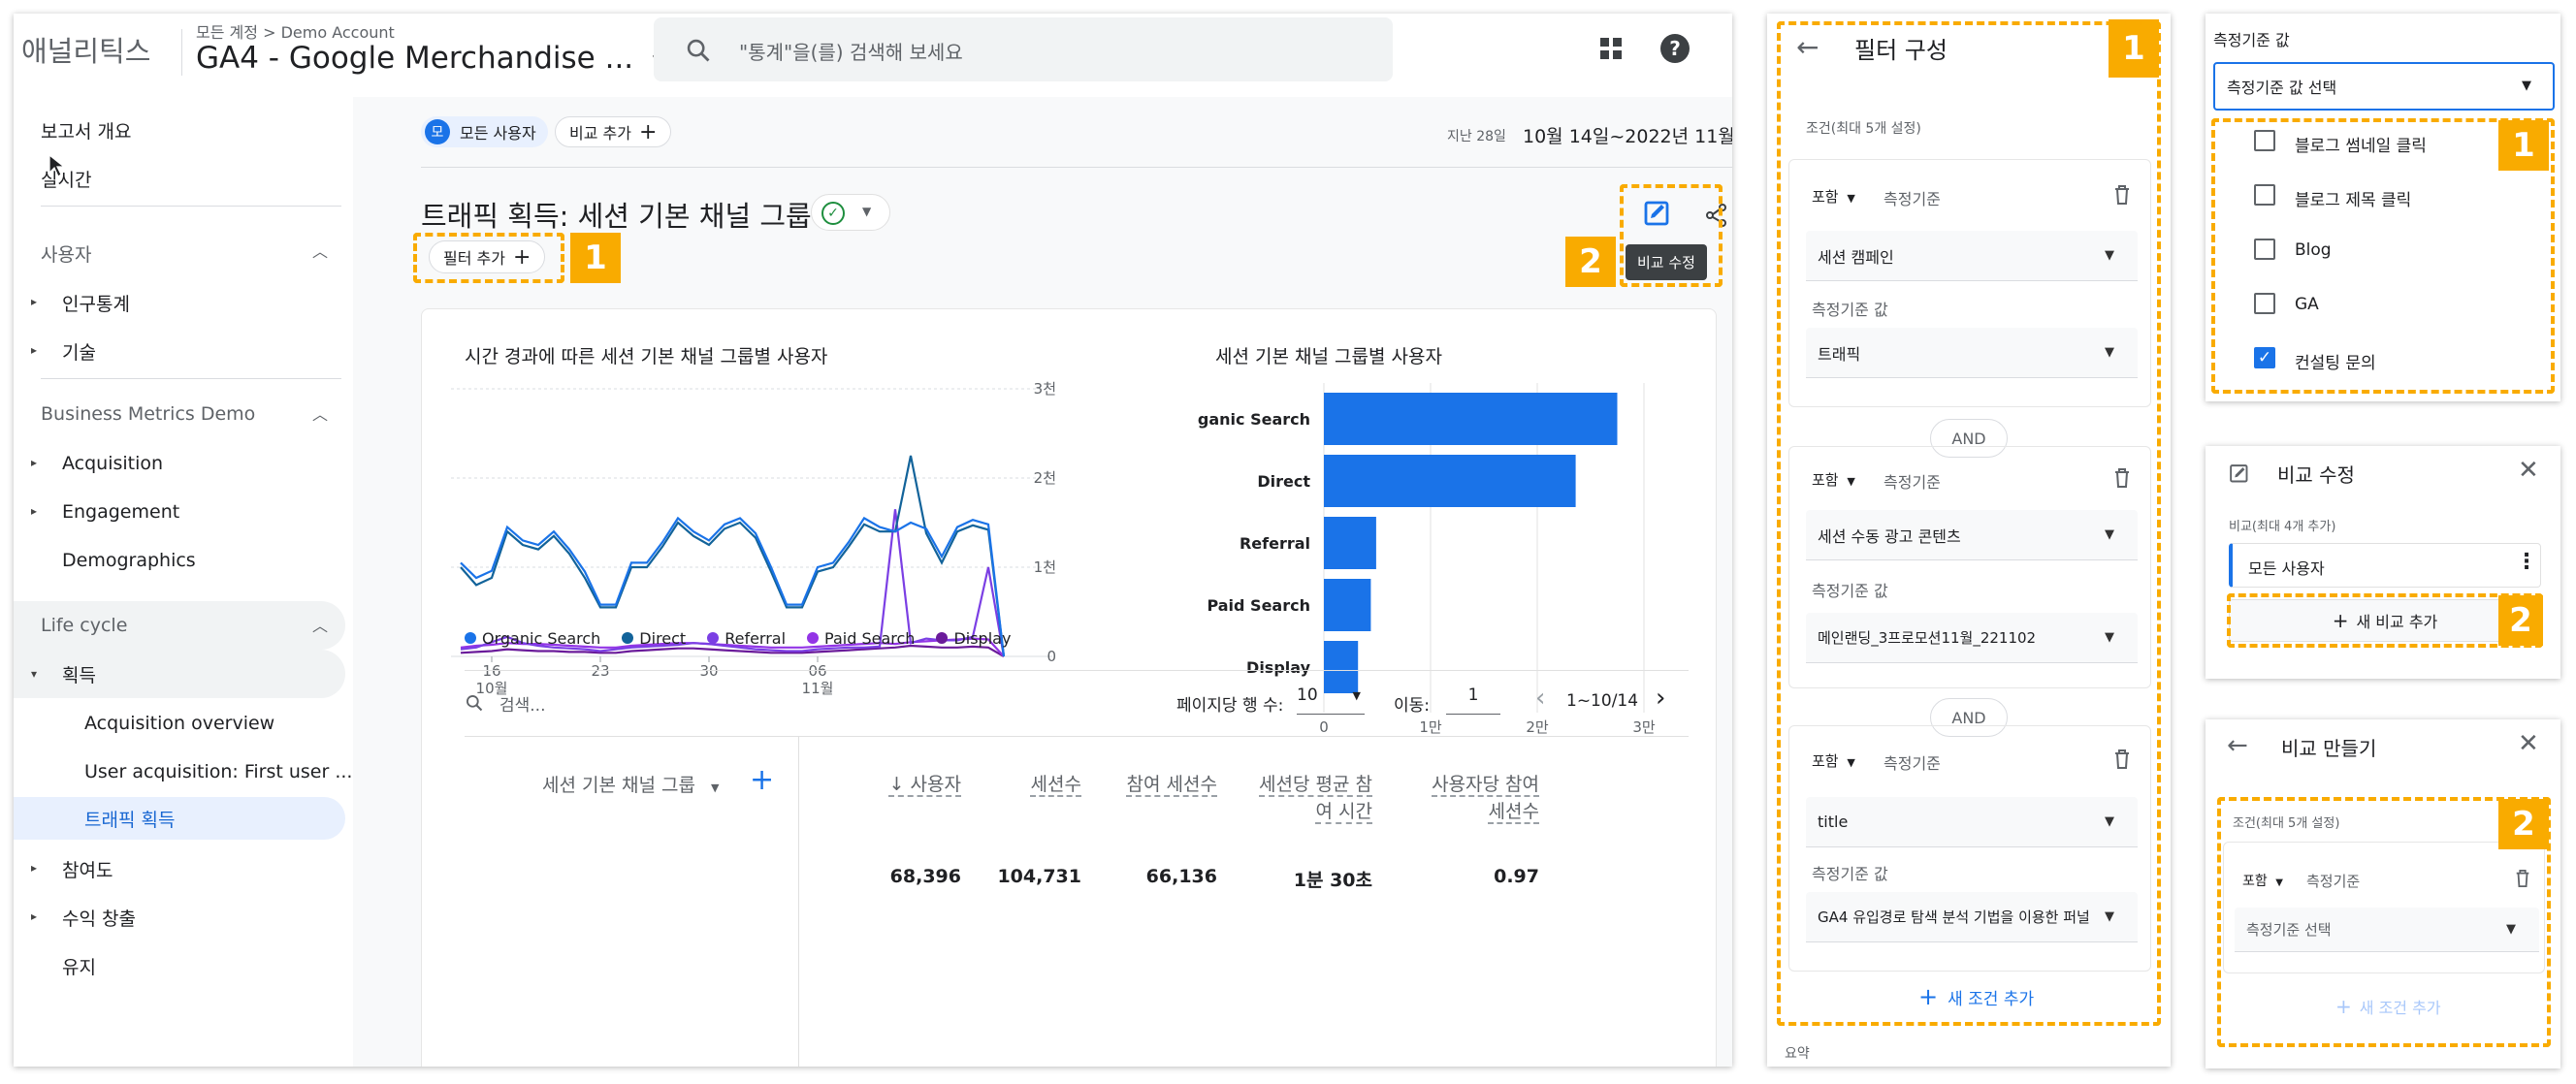  Describe the element at coordinates (630, 784) in the screenshot. I see `dimension-header: 세션 기본 채널 그룹 ▼` at that location.